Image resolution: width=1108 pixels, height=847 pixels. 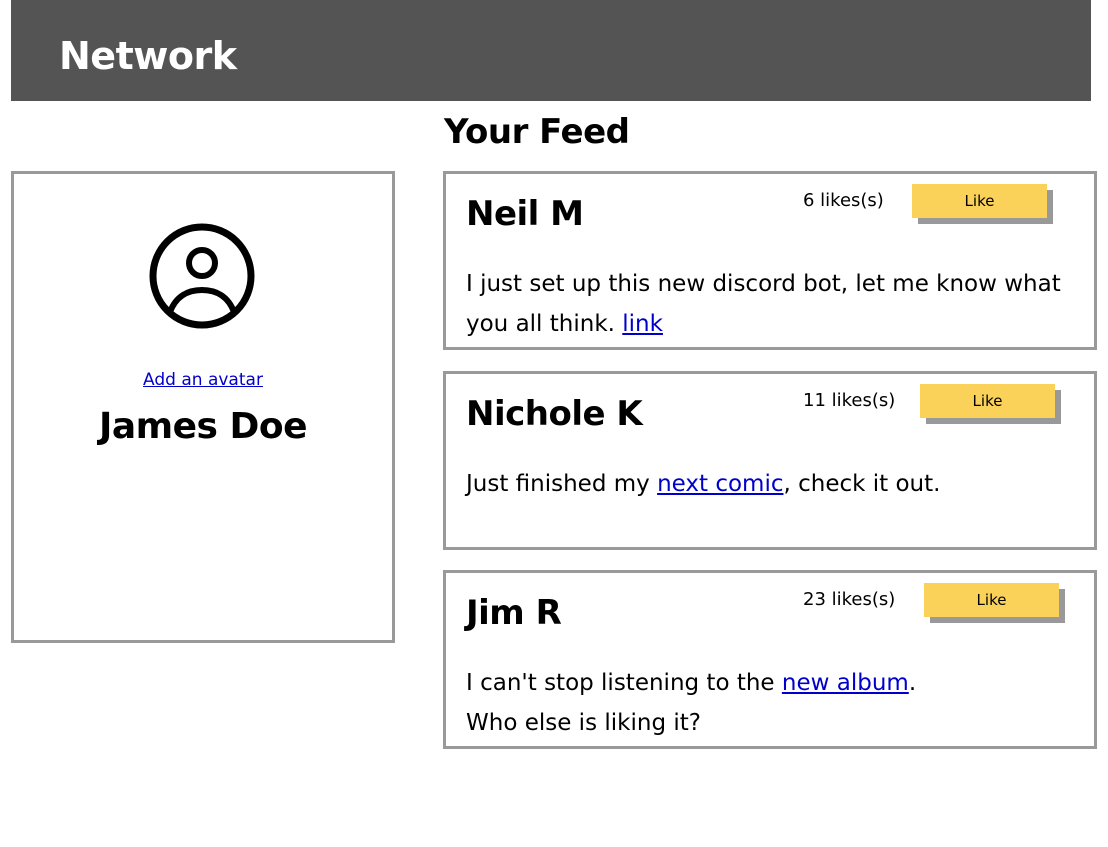 I want to click on post-text-line2: Who else is liking it?, so click(x=583, y=723).